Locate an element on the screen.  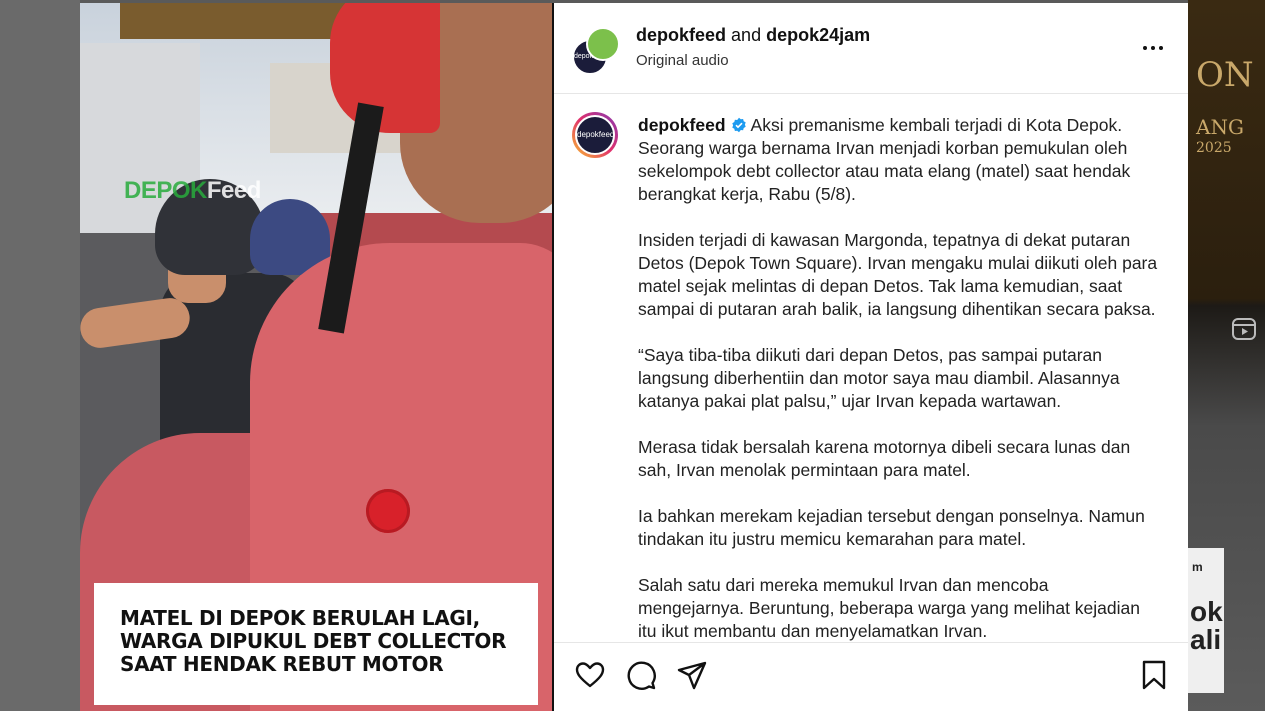
verified-badge-icon is located at coordinates (738, 125).